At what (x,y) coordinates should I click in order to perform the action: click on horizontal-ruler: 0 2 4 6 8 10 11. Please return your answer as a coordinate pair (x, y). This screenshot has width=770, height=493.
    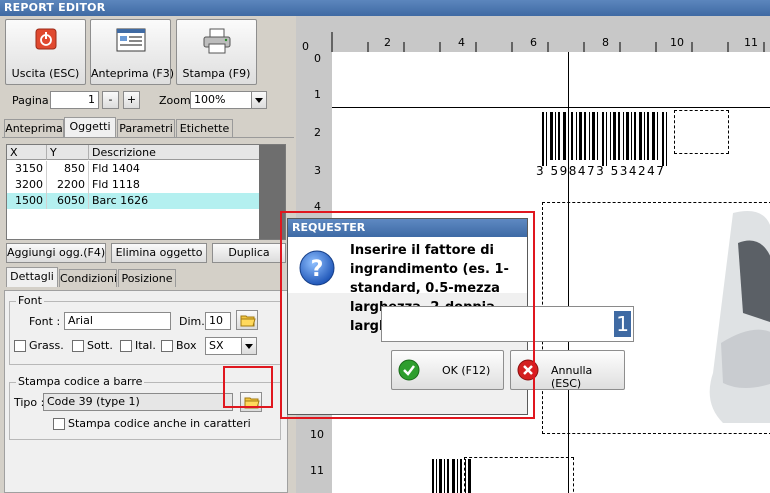
    Looking at the image, I should click on (533, 34).